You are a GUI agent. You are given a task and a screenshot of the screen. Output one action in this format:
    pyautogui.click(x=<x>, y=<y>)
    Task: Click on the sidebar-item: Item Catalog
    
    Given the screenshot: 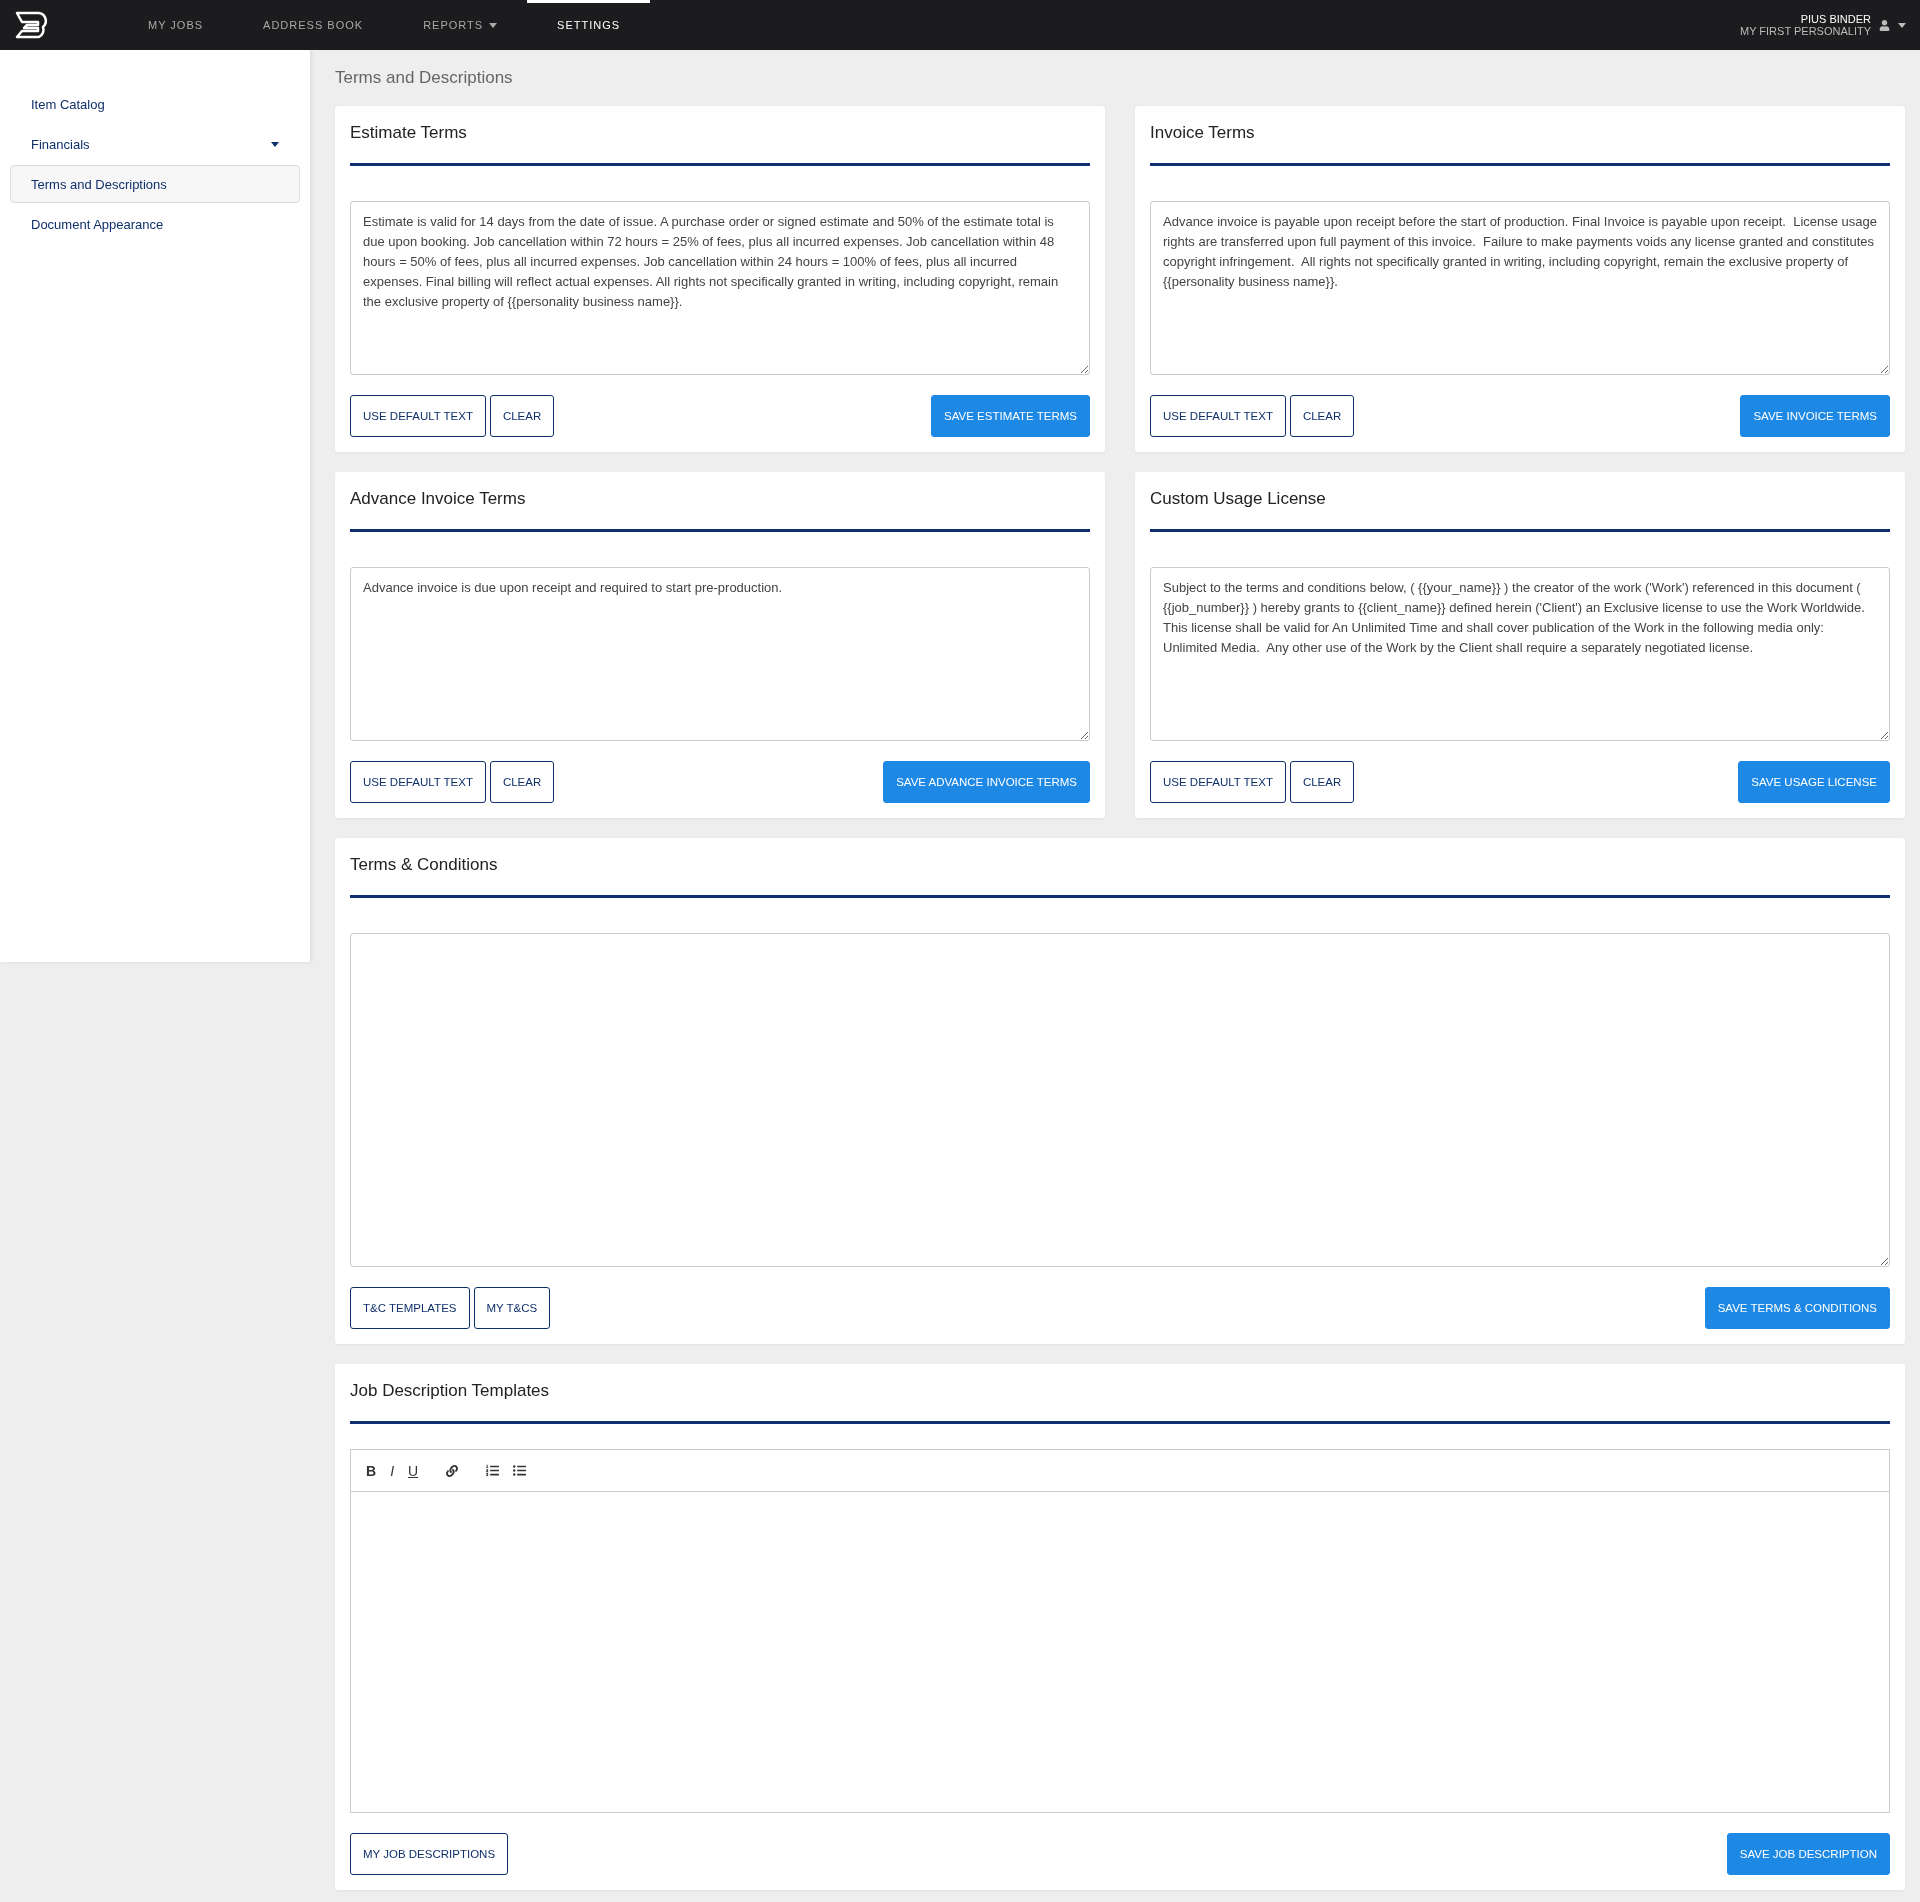 What is the action you would take?
    pyautogui.click(x=155, y=104)
    